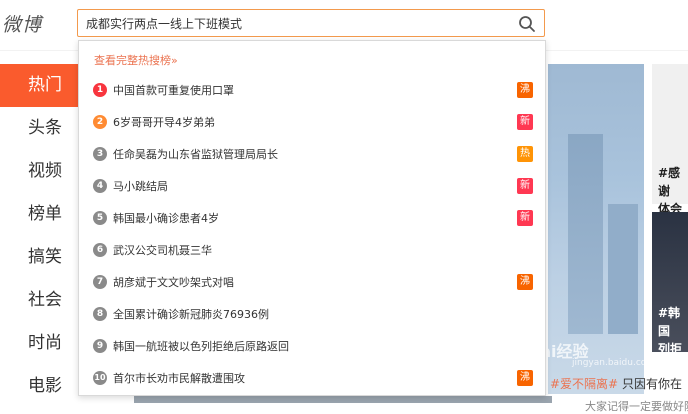  What do you see at coordinates (140, 186) in the screenshot?
I see `hot-search-text: 马小跳结局` at bounding box center [140, 186].